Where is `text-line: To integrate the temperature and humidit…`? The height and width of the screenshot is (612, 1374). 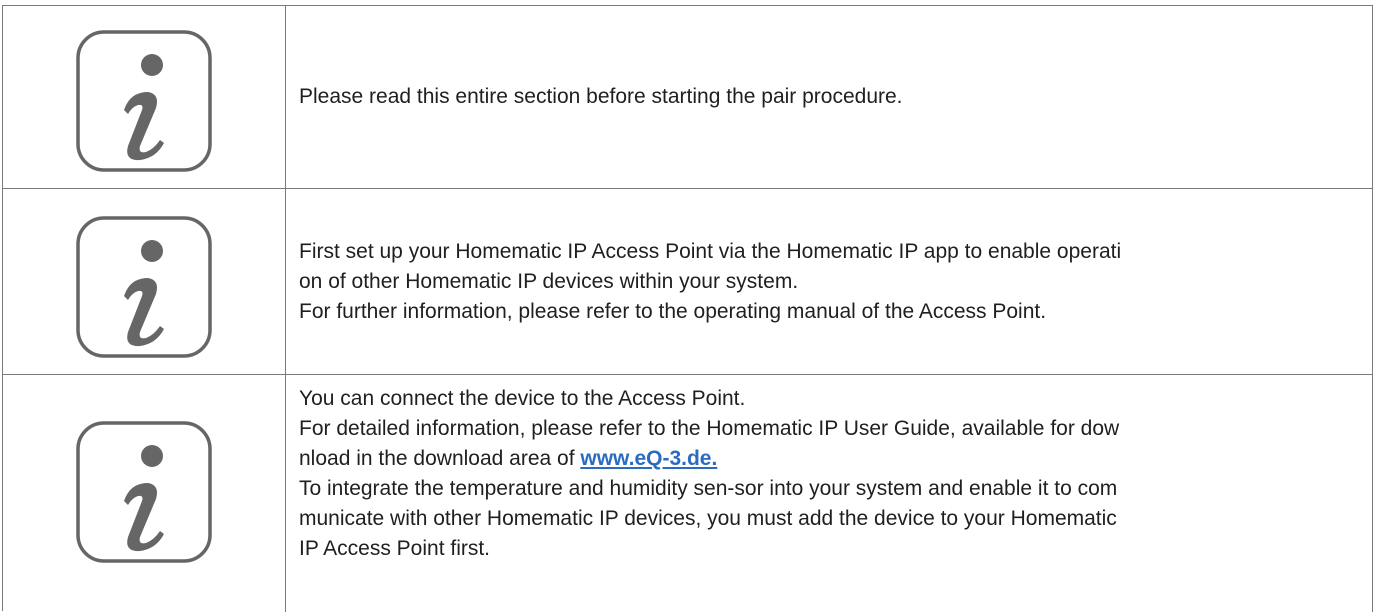 text-line: To integrate the temperature and humidit… is located at coordinates (708, 488).